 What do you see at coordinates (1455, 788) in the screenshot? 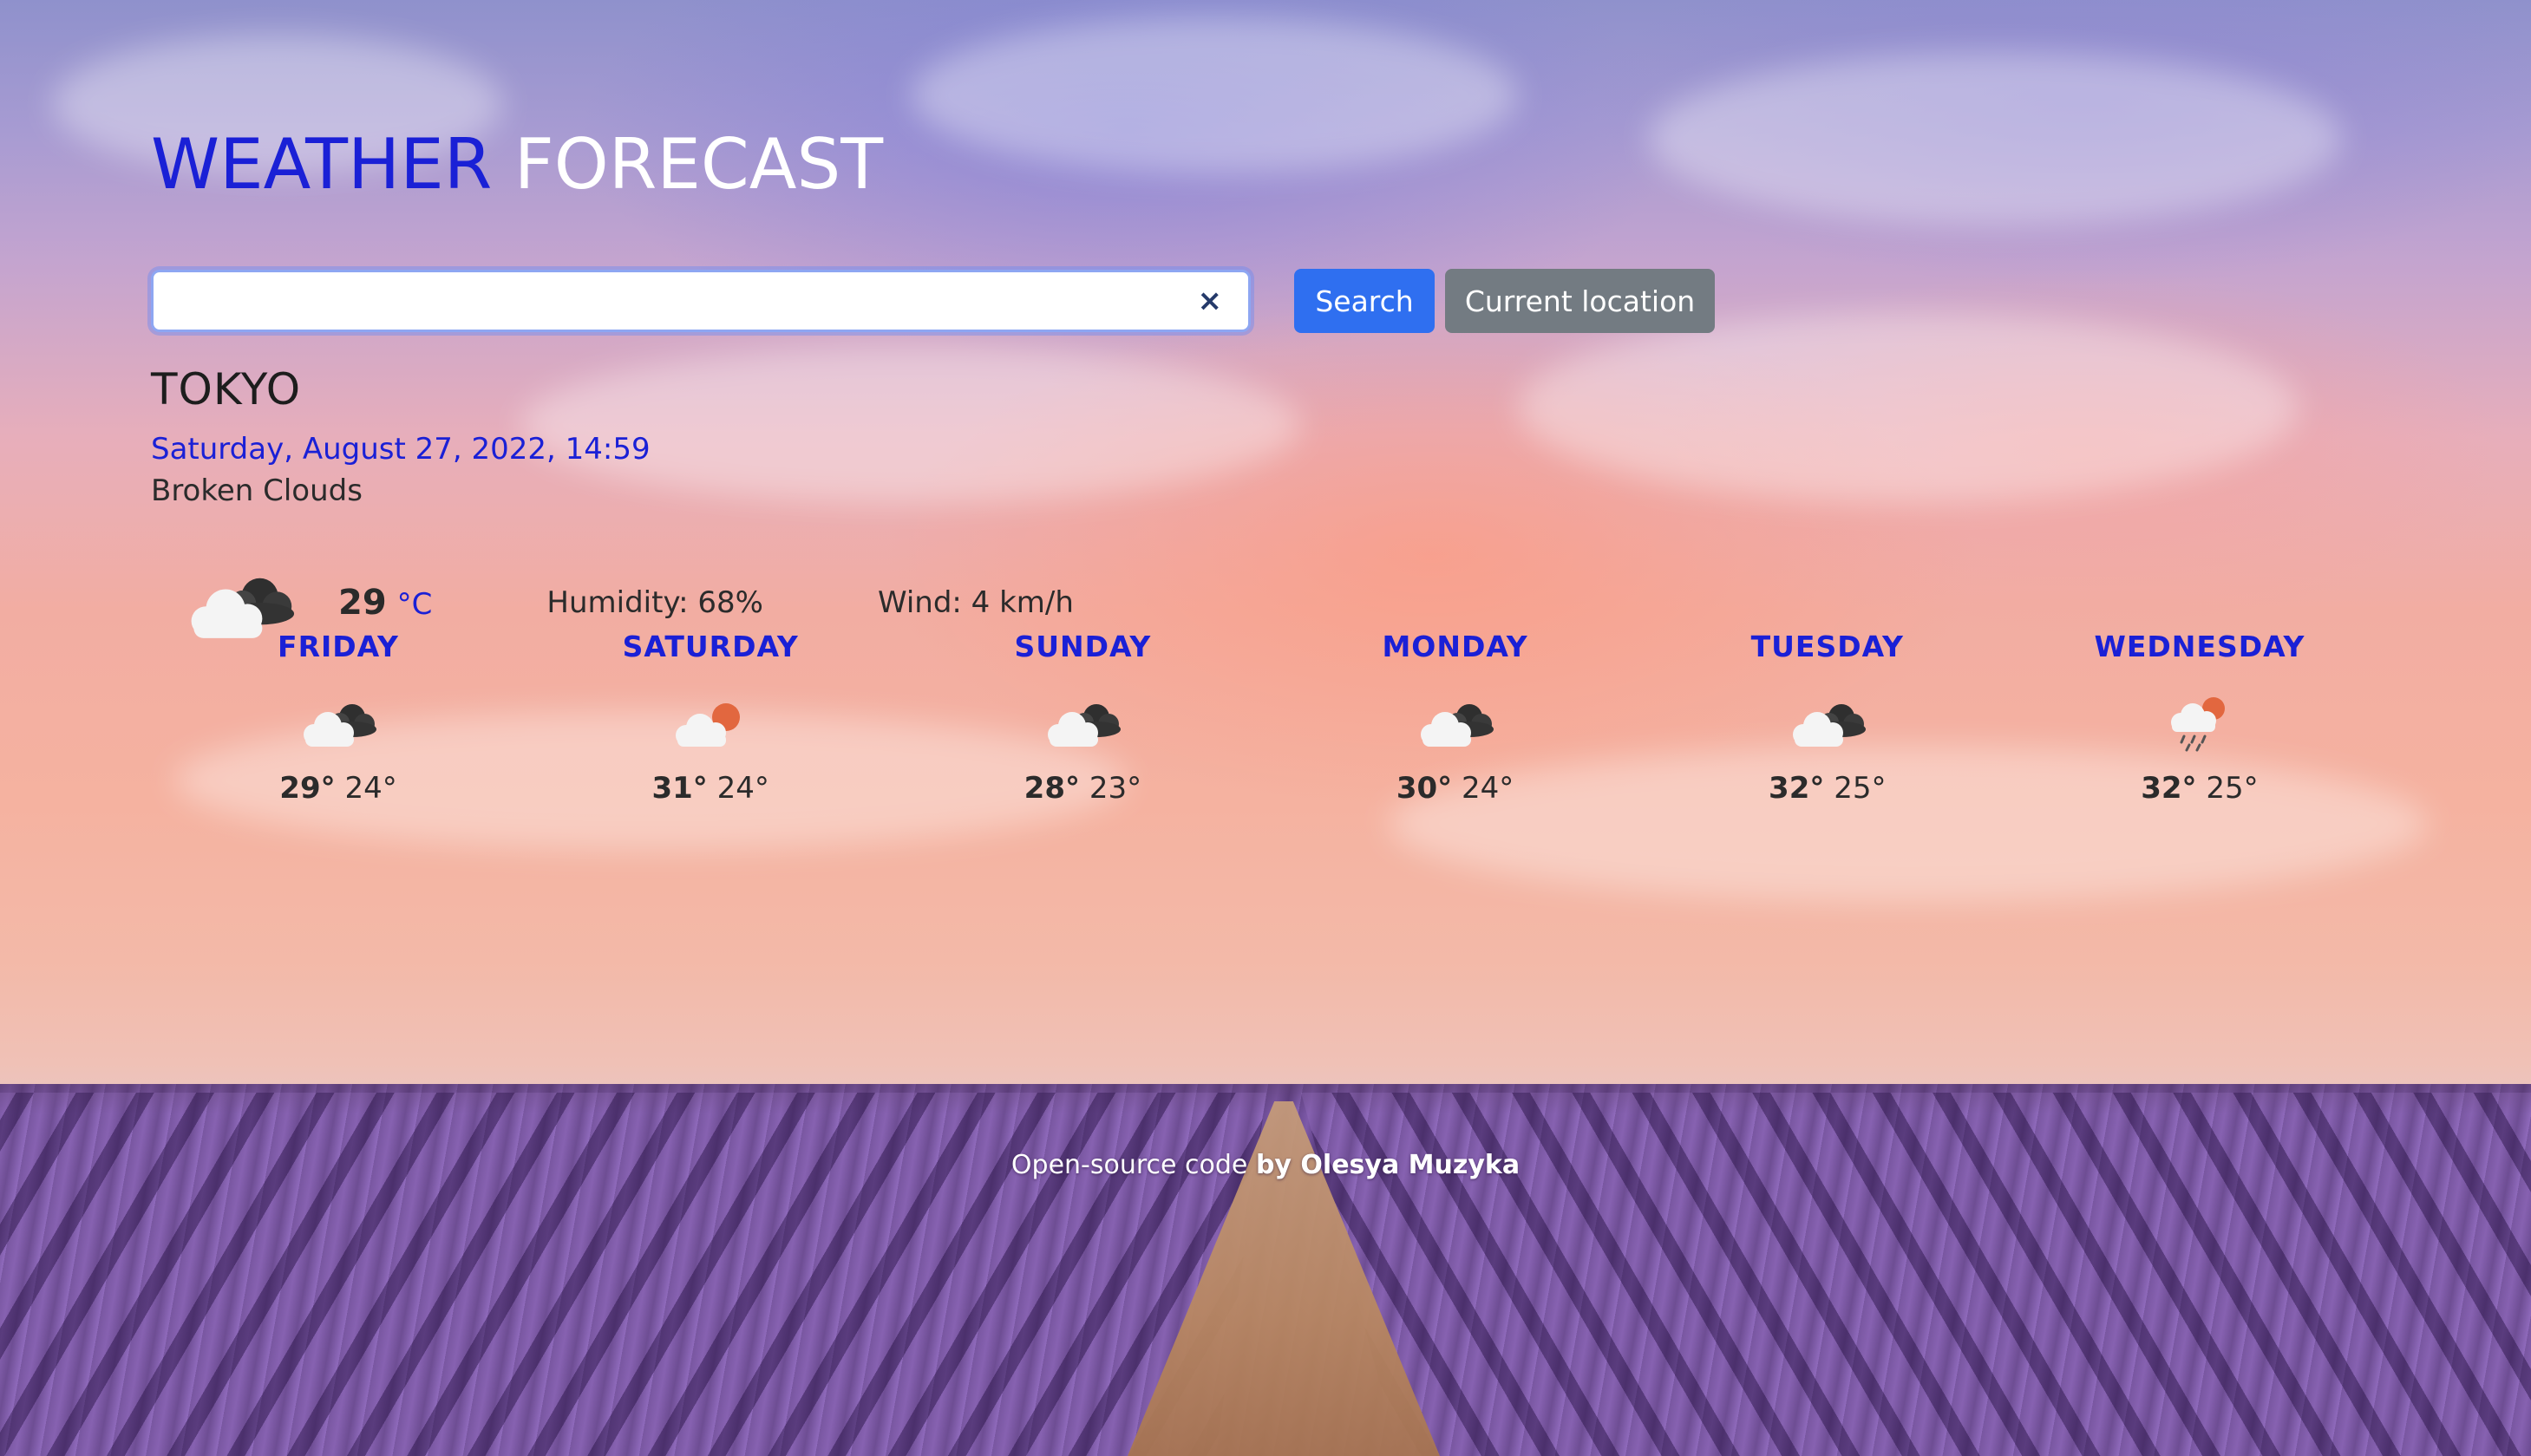
I see `forecast-temps: 30° 24°` at bounding box center [1455, 788].